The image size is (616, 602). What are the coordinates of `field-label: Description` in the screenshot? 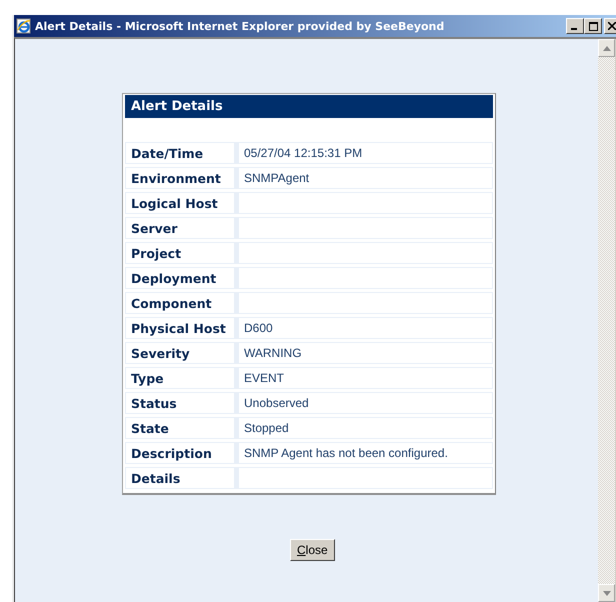 It's located at (181, 453).